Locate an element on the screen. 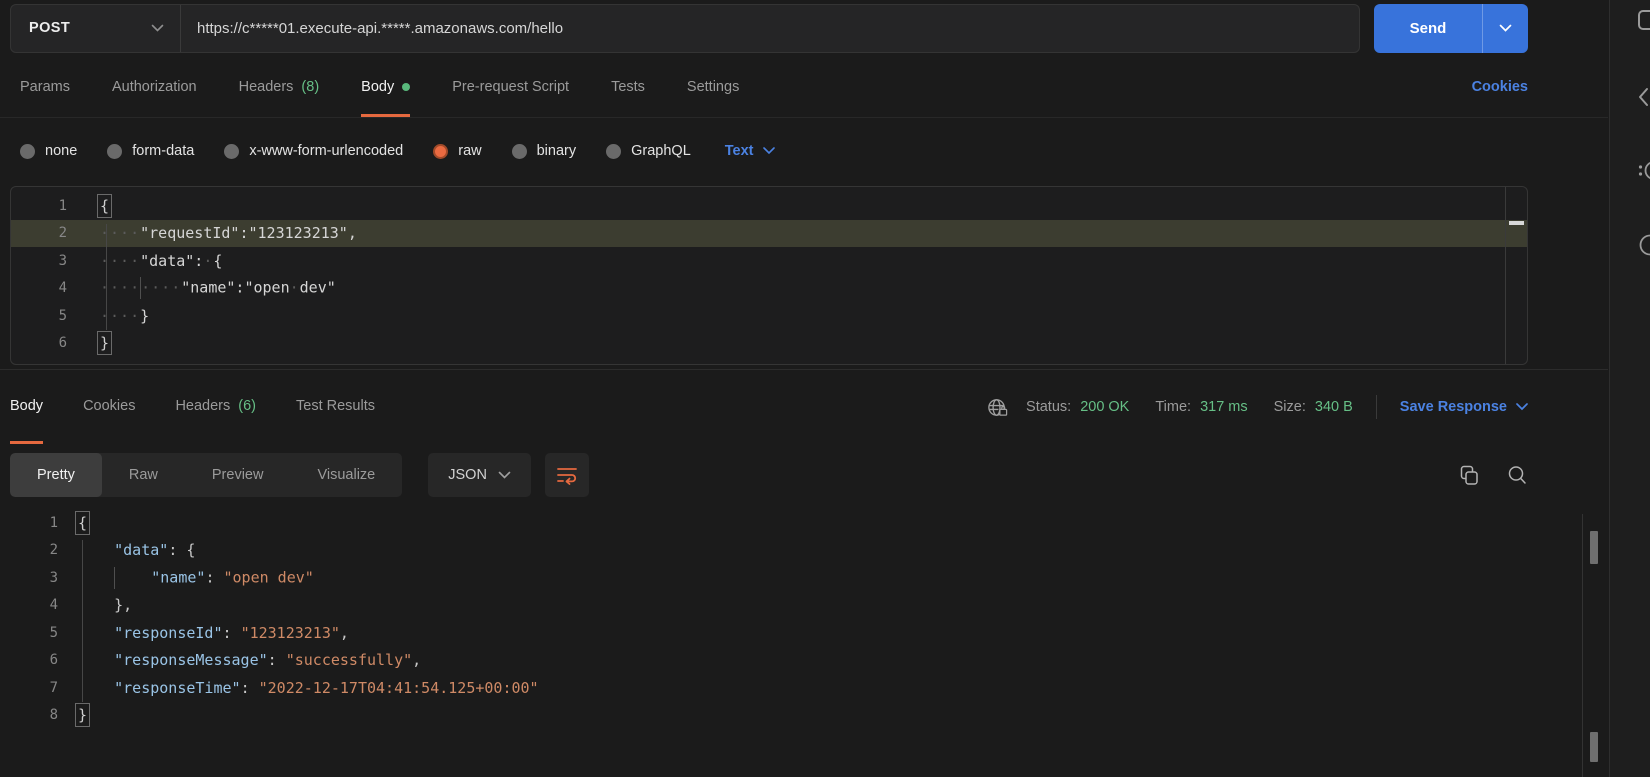 This screenshot has height=777, width=1650. radio-graphql: GraphQL is located at coordinates (648, 151).